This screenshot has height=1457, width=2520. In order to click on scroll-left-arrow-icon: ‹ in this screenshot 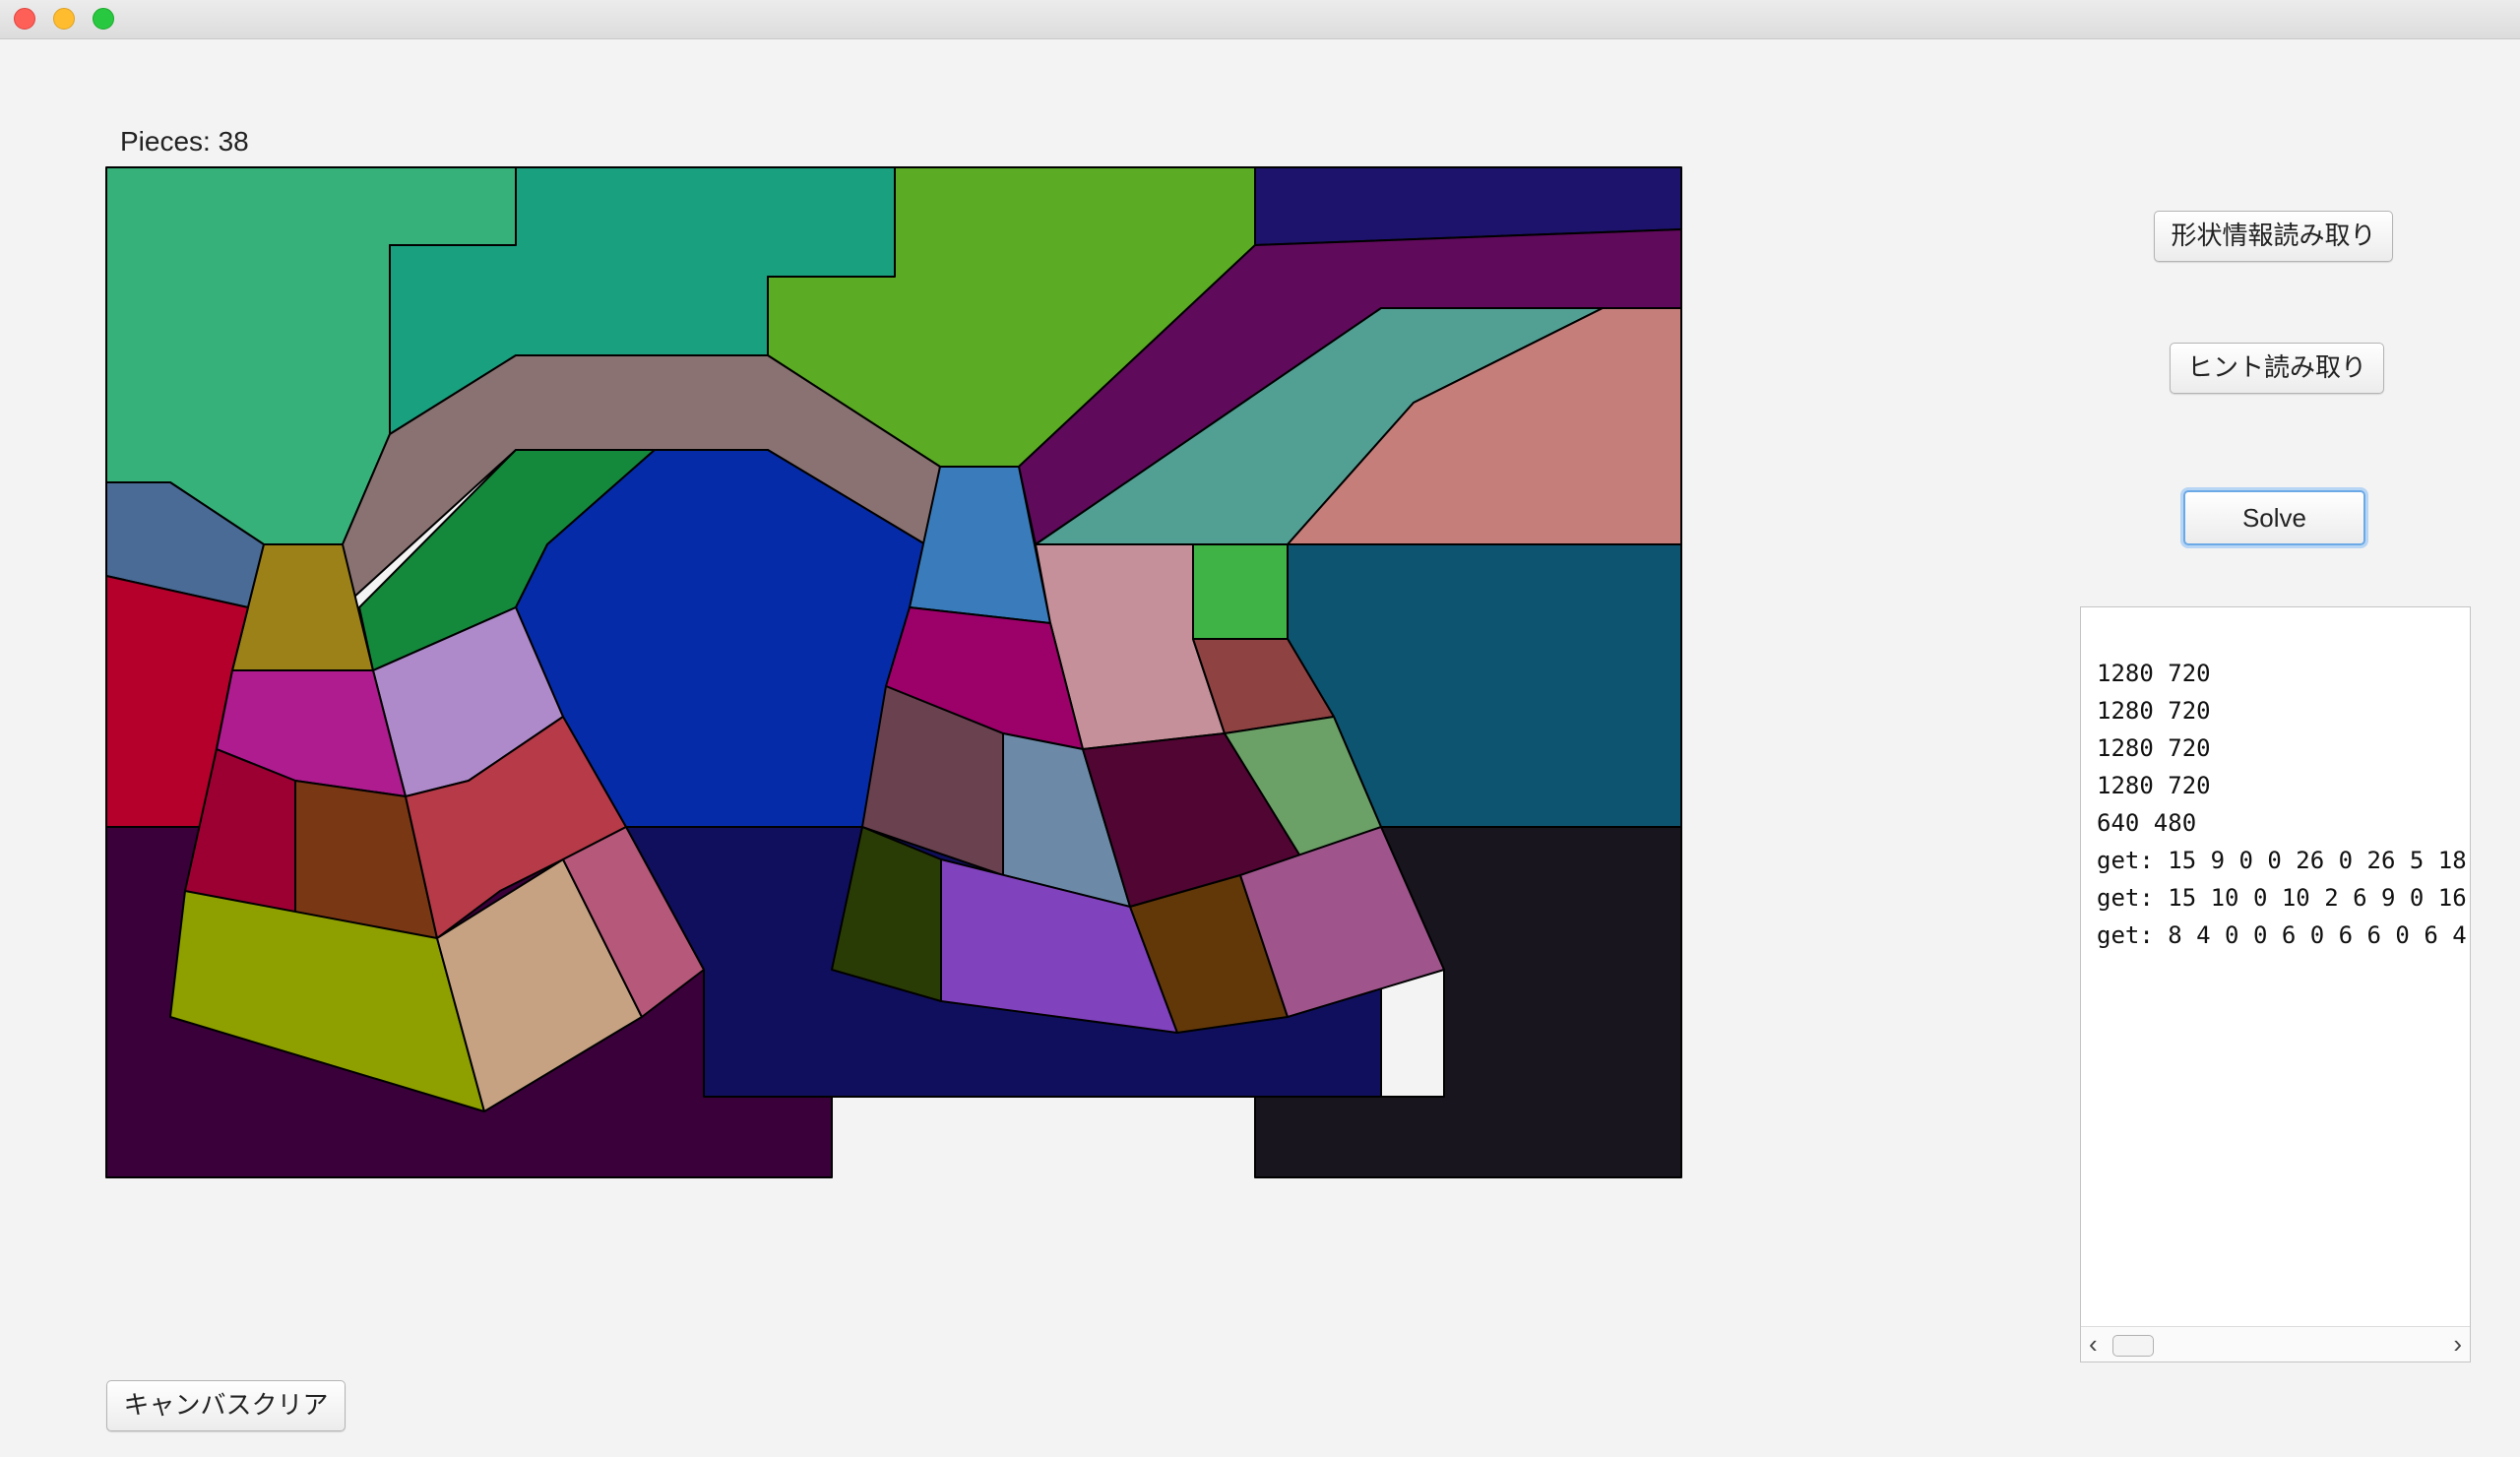, I will do `click(2093, 1344)`.